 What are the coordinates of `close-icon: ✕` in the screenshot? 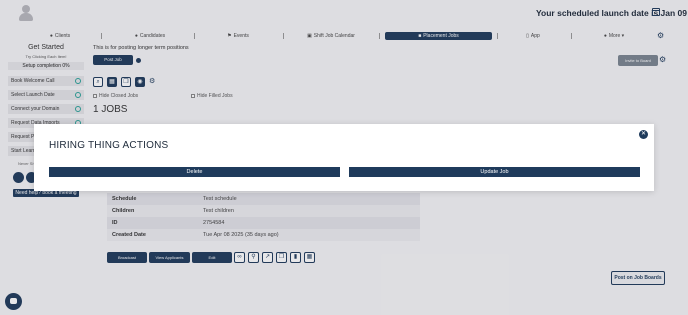 It's located at (643, 134).